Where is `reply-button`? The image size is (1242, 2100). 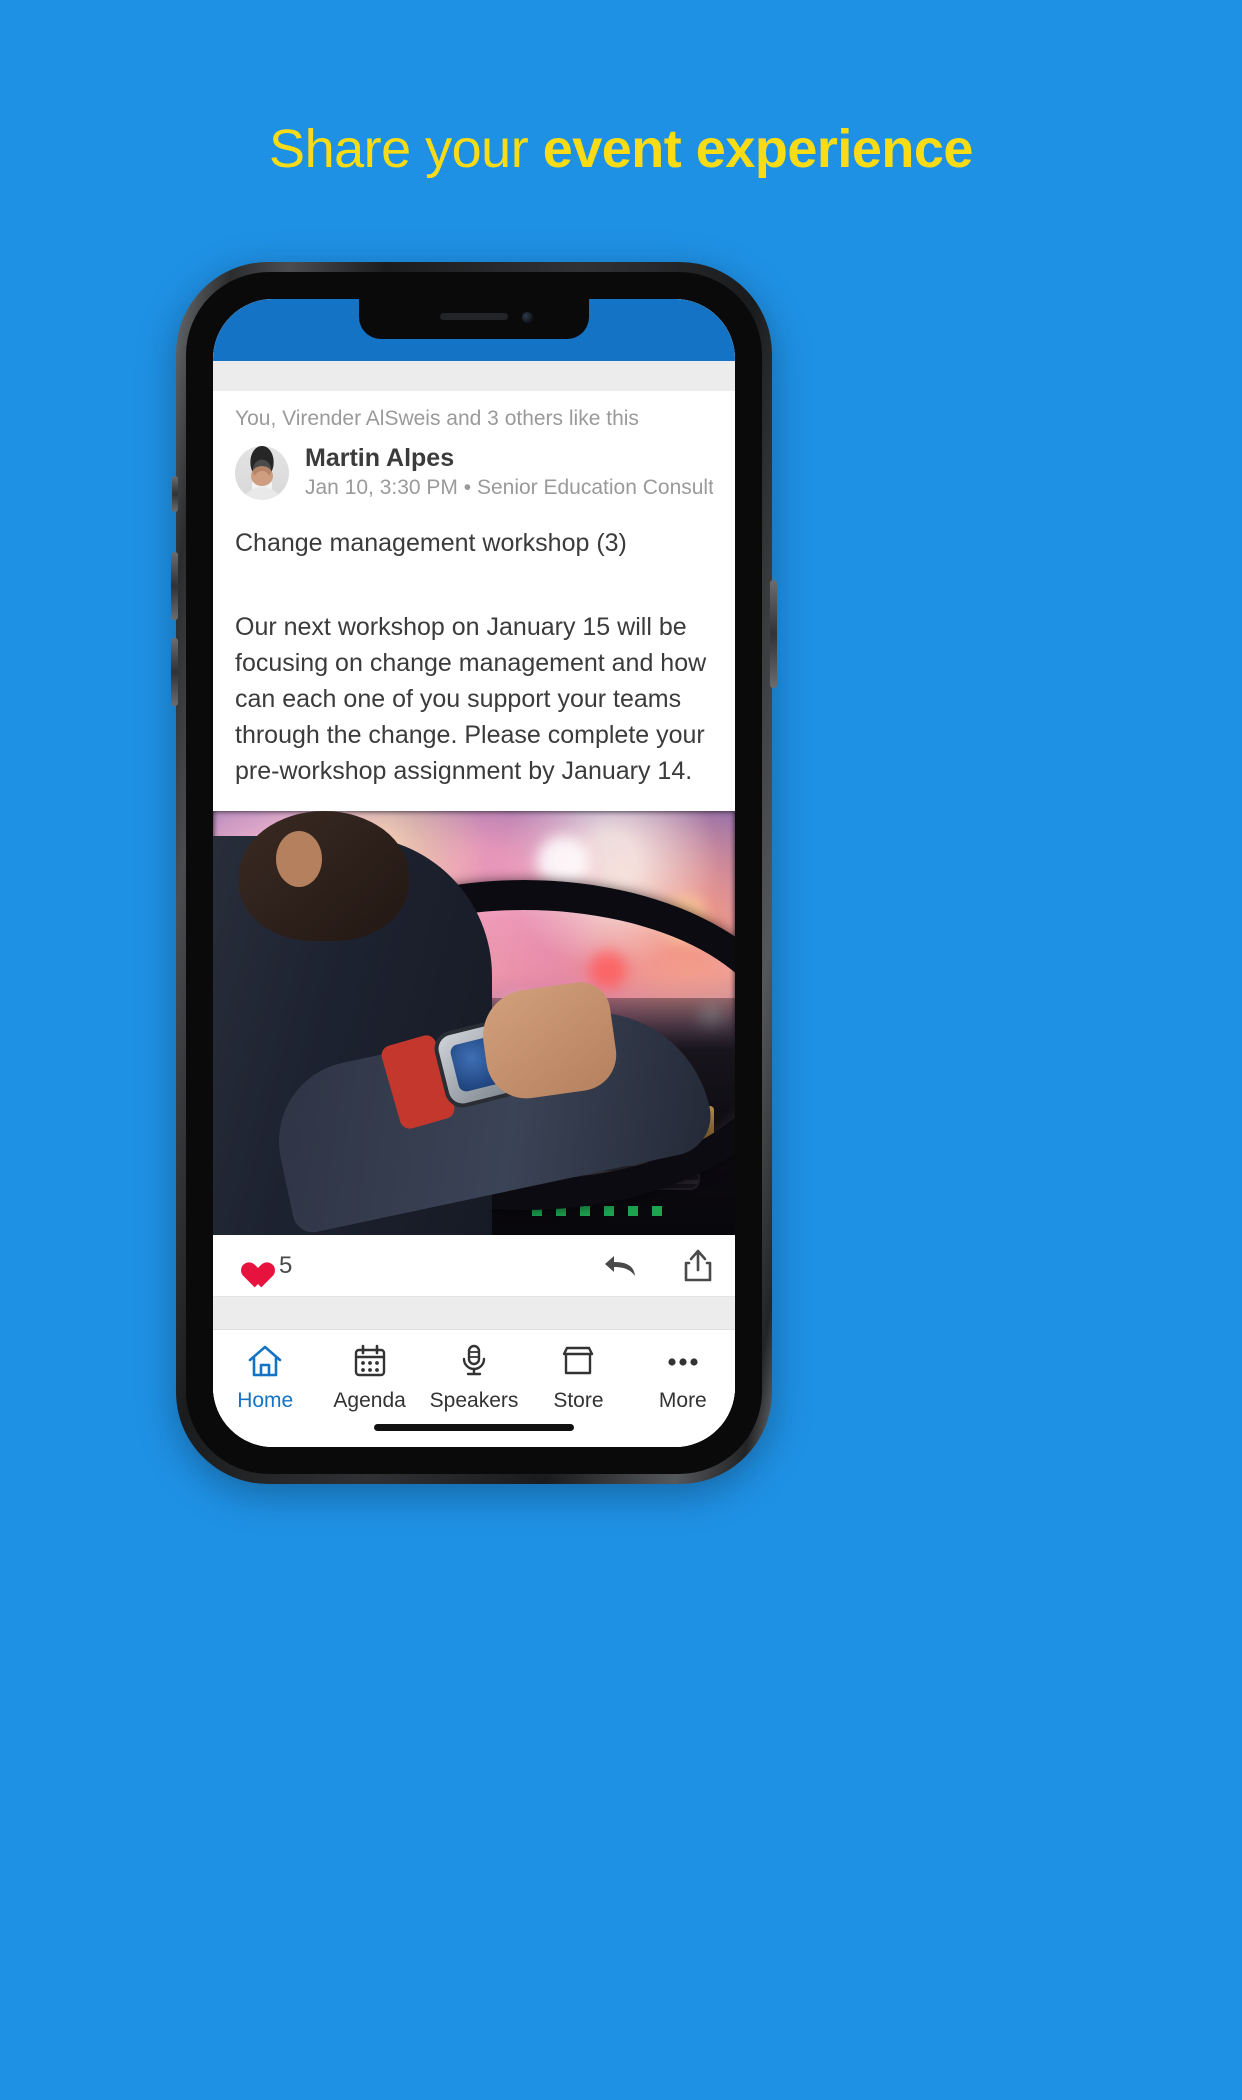
reply-button is located at coordinates (621, 1266).